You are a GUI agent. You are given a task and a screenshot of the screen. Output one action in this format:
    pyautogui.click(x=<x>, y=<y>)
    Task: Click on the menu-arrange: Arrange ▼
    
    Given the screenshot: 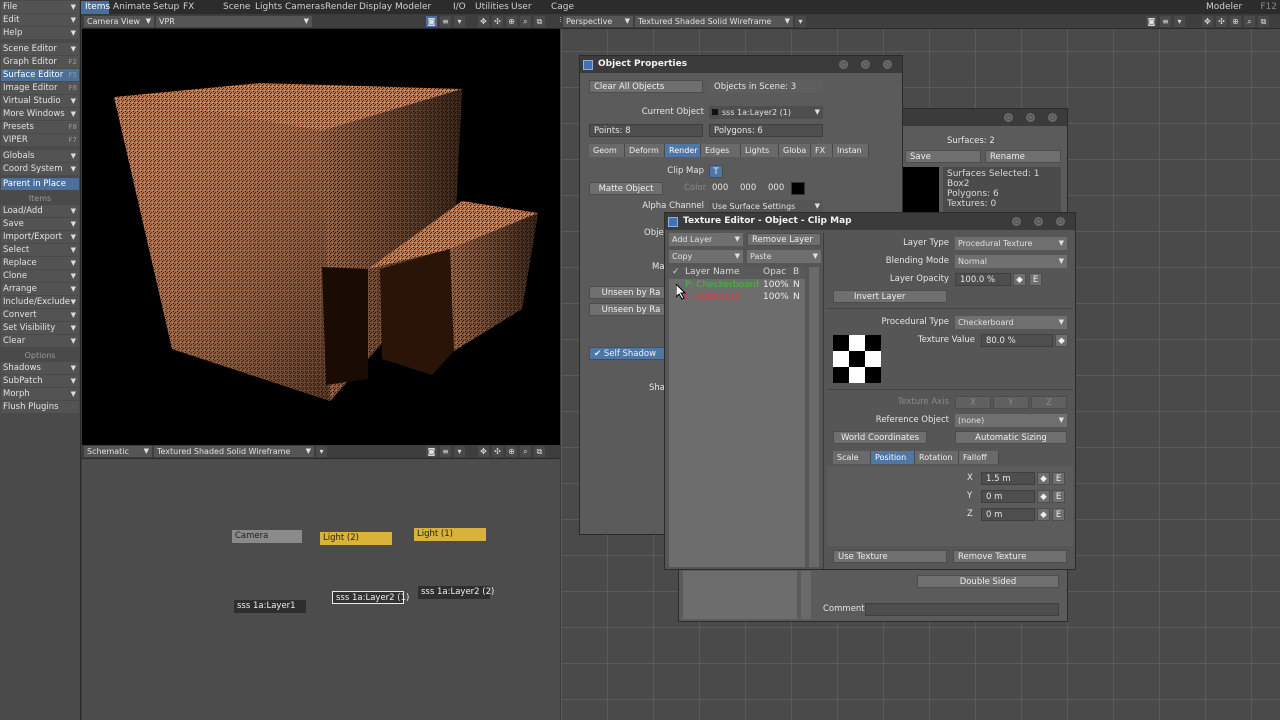 What is the action you would take?
    pyautogui.click(x=40, y=289)
    